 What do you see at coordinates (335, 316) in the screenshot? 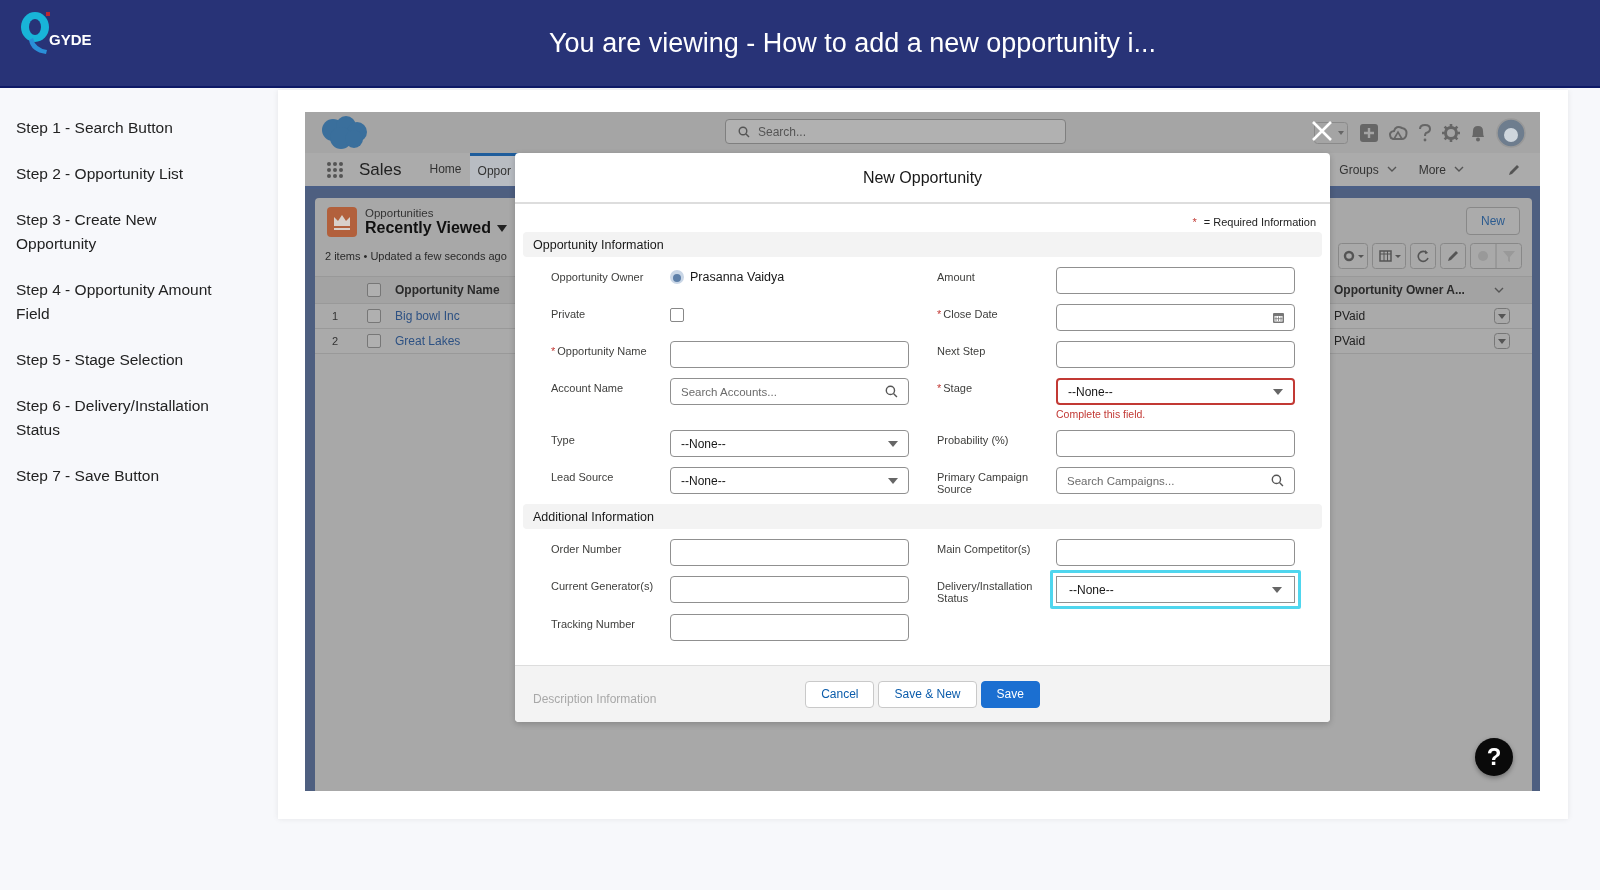
I see `row-number: 1` at bounding box center [335, 316].